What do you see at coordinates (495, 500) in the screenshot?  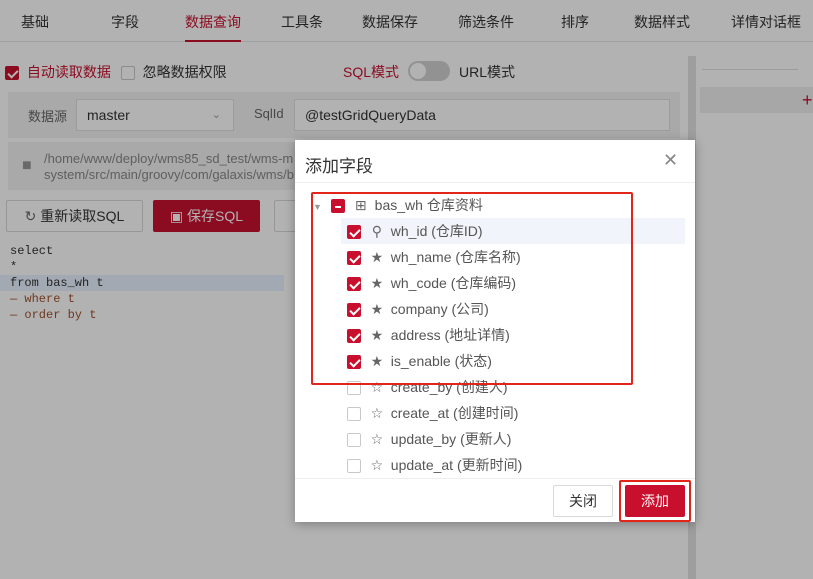 I see `dialog-footer: 关闭 添加` at bounding box center [495, 500].